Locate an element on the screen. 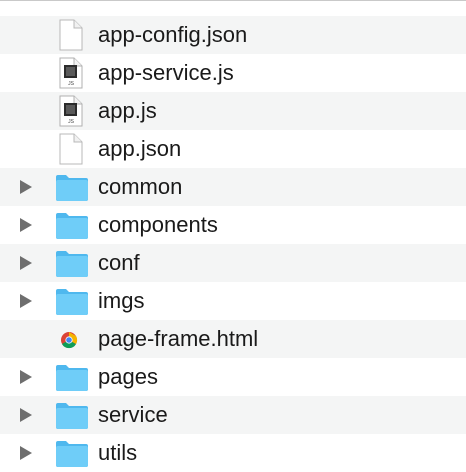 Image resolution: width=466 pixels, height=472 pixels. file-name: app-service.js is located at coordinates (166, 72).